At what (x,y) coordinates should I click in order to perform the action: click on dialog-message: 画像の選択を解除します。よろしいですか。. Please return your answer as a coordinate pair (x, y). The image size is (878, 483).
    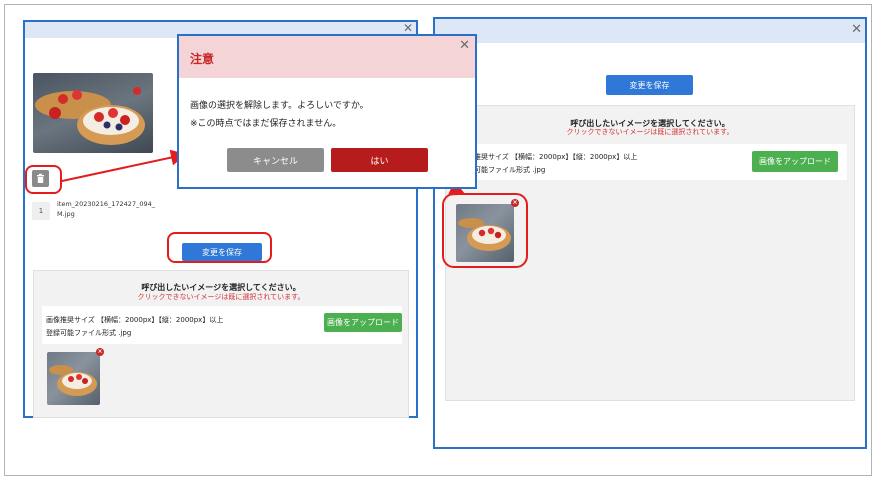
    Looking at the image, I should click on (279, 106).